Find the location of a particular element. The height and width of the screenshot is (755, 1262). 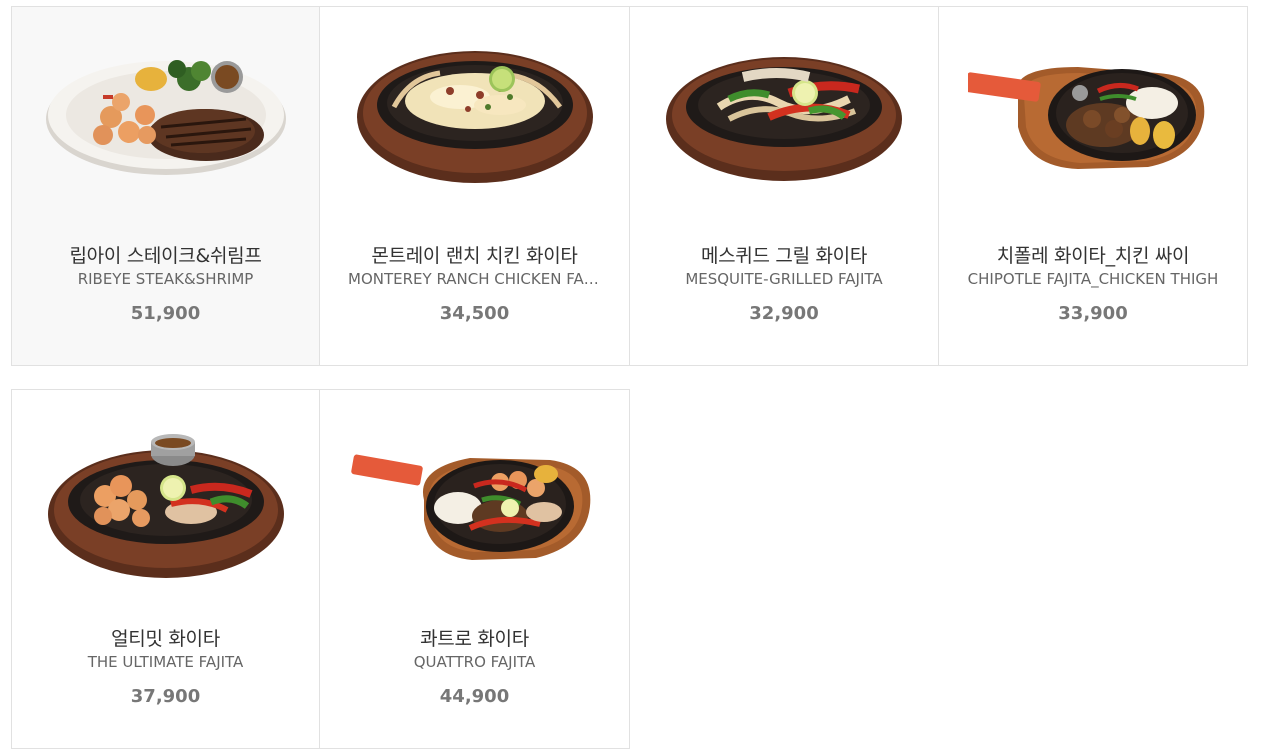

menu-card-ribeye-steak-shrimp: 립아이 스테이크&쉬림프 RIBEYE STEAK&SHRIMP 51,900 is located at coordinates (165, 186).